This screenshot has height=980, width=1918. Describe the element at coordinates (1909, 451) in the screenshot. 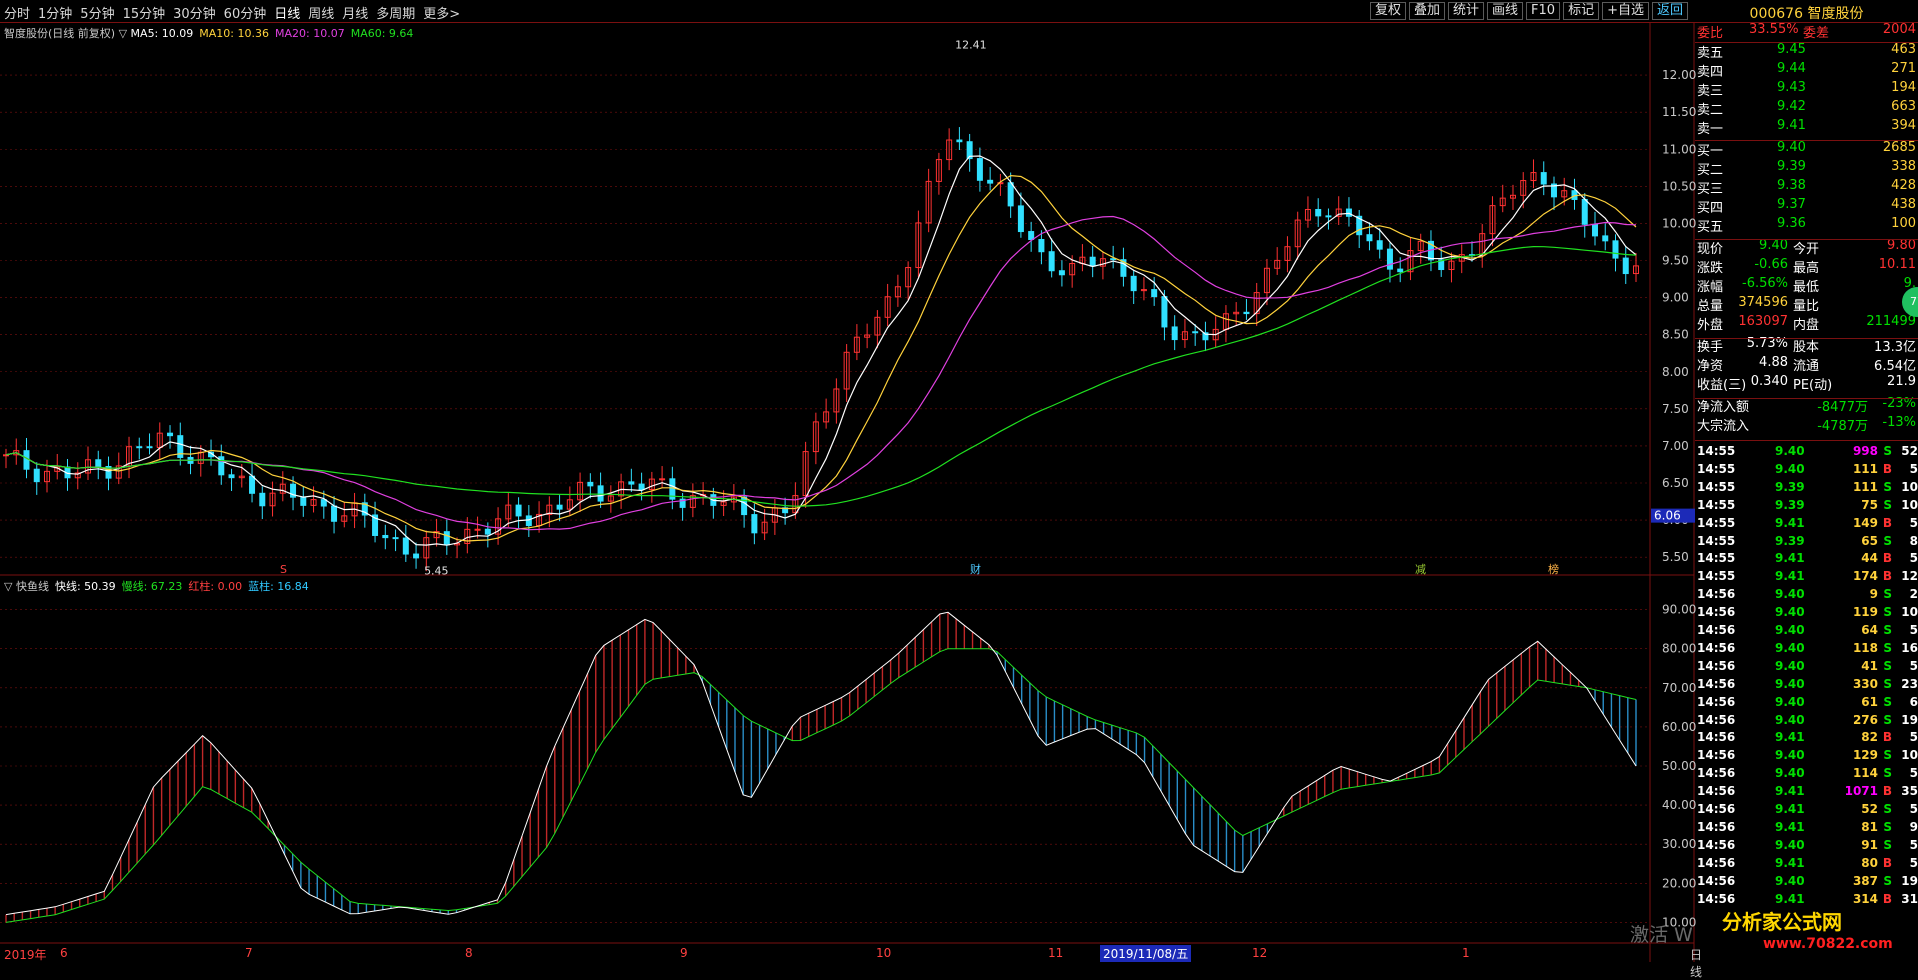

I see `tick-count: 52` at that location.